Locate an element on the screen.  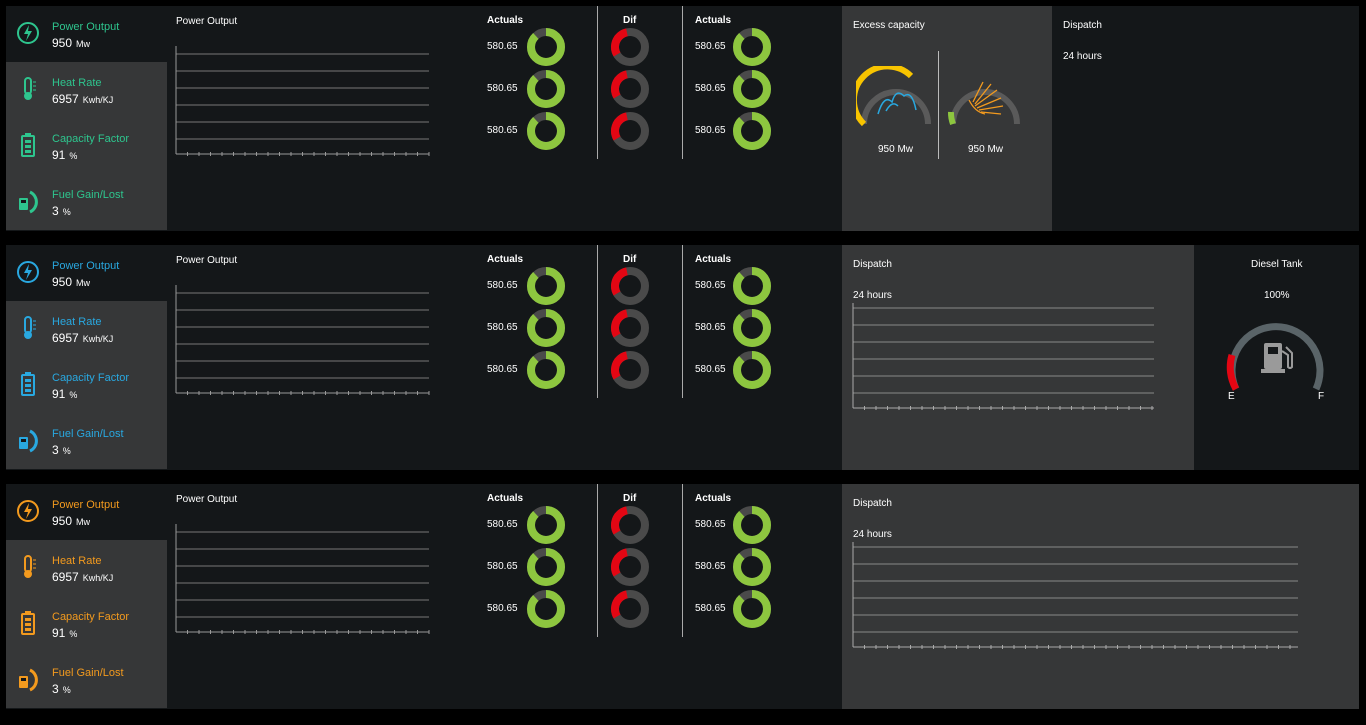
diesel-tank-percent: 100% is located at coordinates (1277, 295).